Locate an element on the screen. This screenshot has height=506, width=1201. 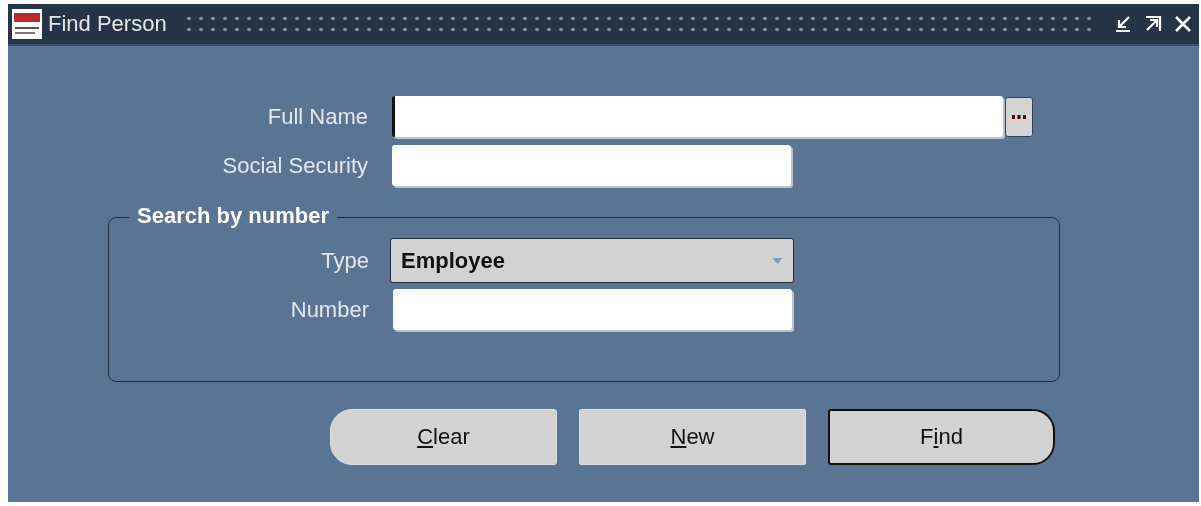
field-label: Full Name is located at coordinates (317, 116).